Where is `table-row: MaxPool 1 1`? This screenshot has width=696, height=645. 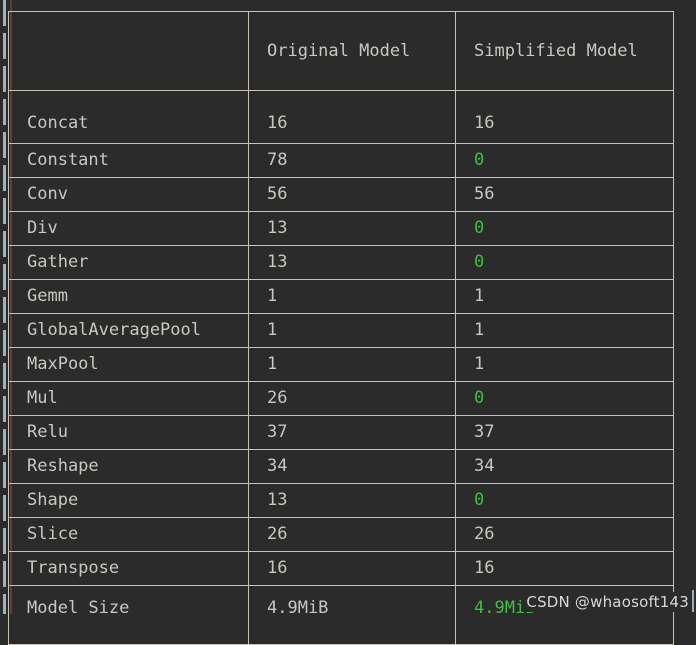 table-row: MaxPool 1 1 is located at coordinates (341, 364).